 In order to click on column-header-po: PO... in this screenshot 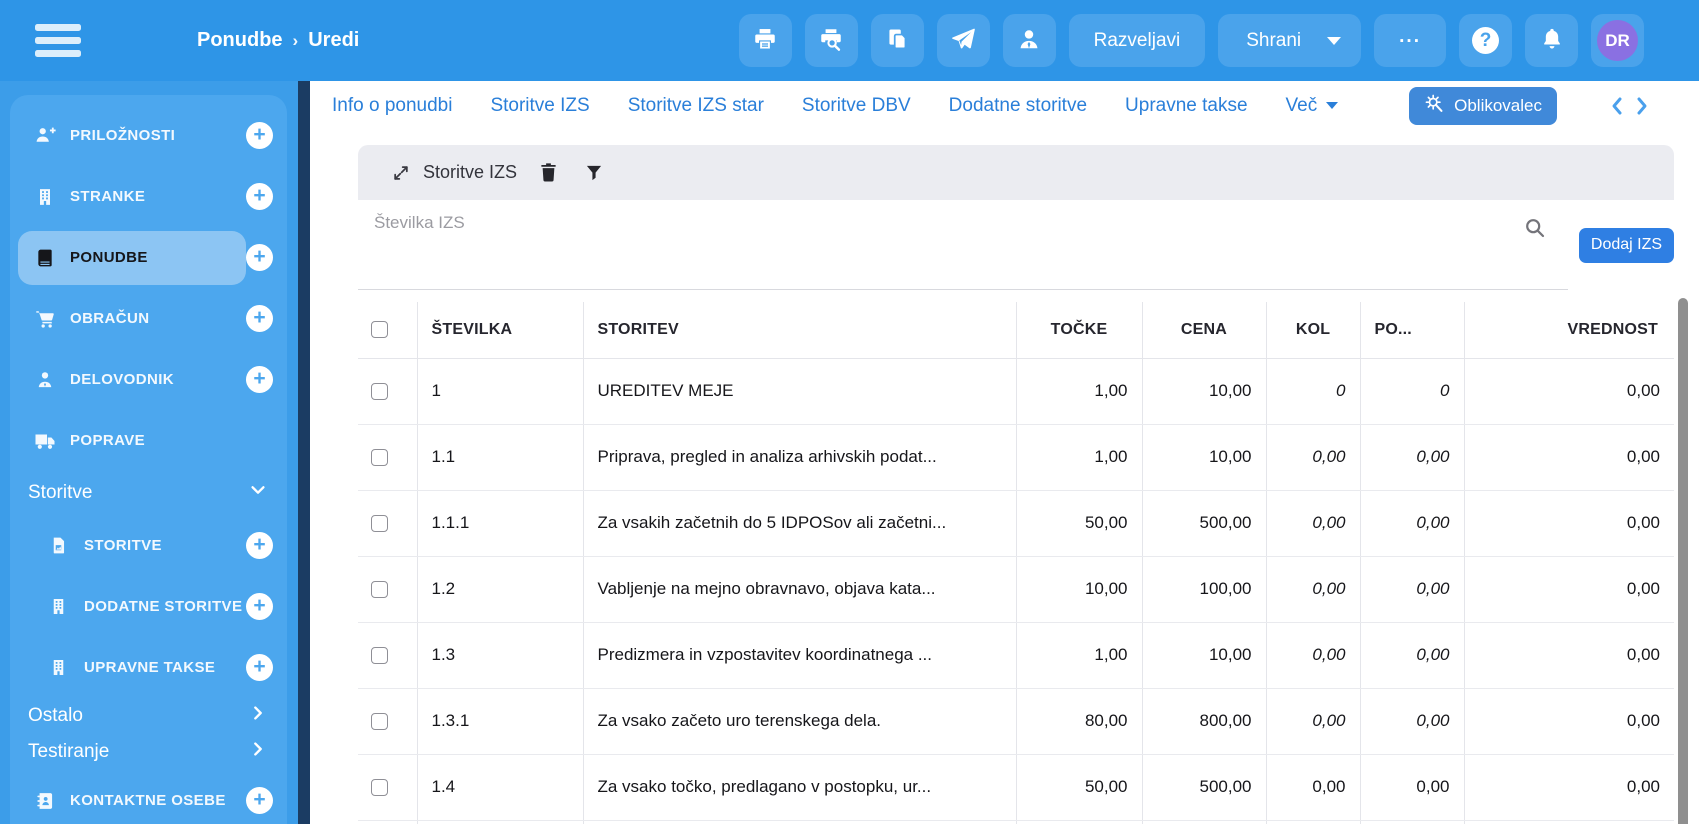, I will do `click(1411, 330)`.